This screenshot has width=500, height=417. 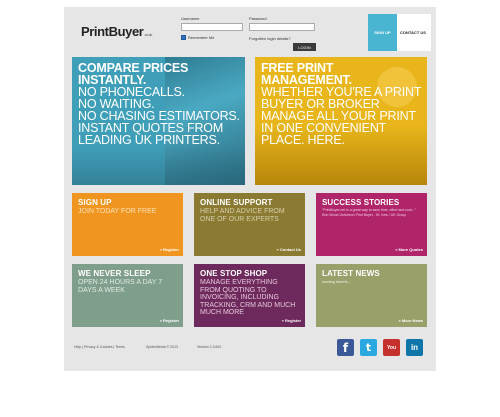 I want to click on remember-checkbox, so click(x=183, y=37).